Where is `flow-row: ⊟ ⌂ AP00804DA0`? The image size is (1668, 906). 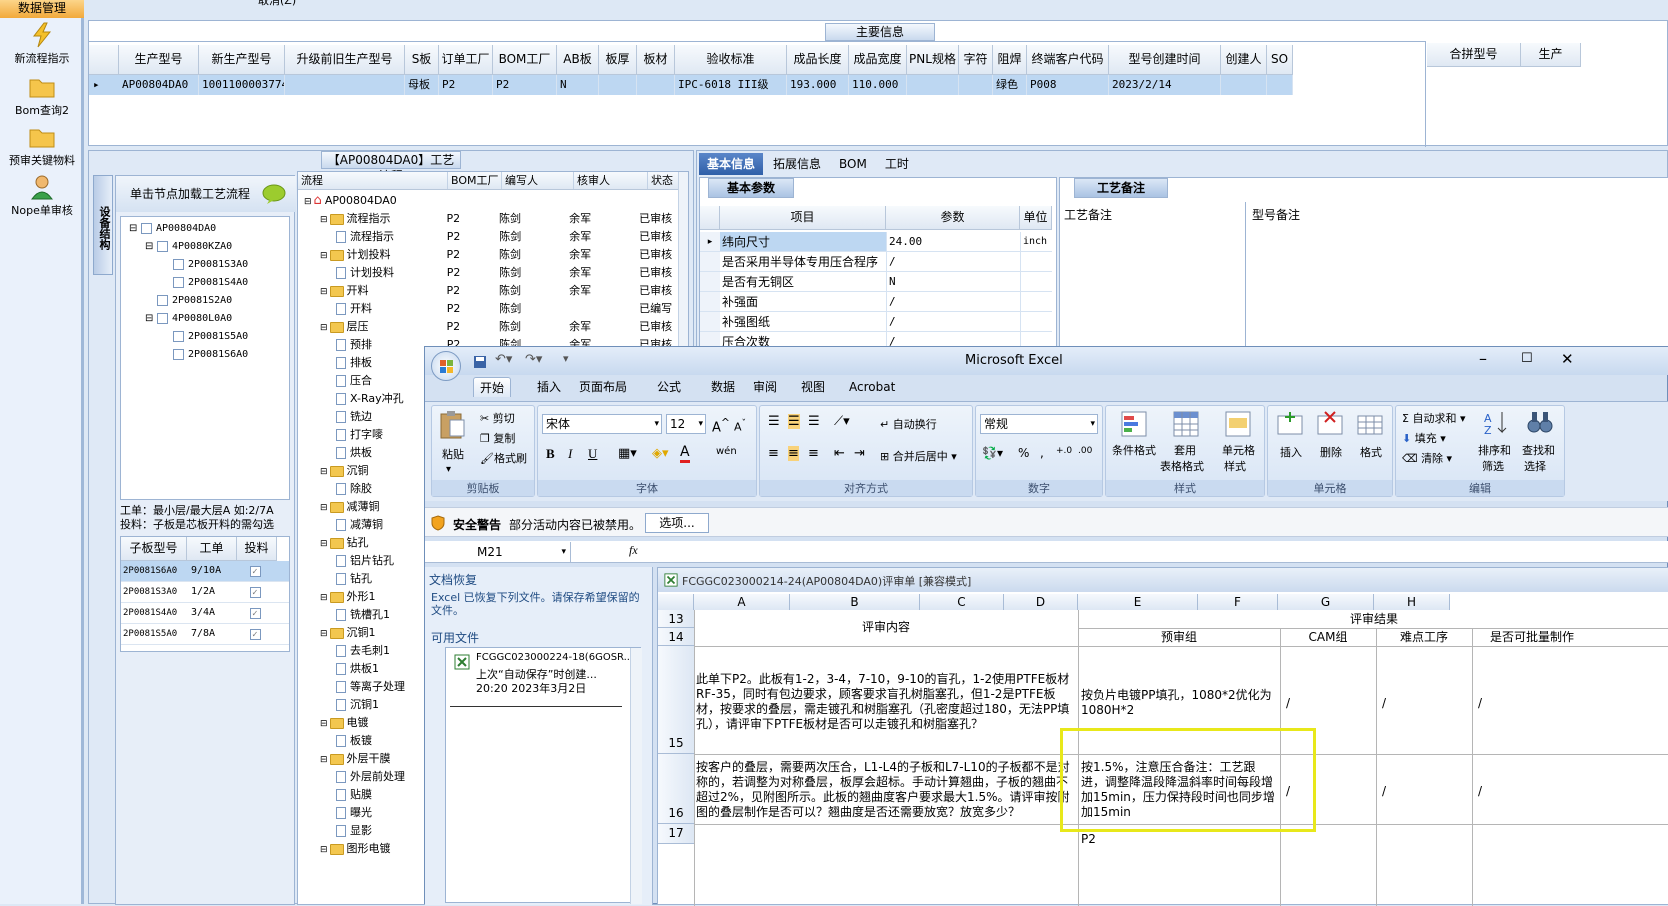
flow-row: ⊟ ⌂ AP00804DA0 is located at coordinates (488, 201).